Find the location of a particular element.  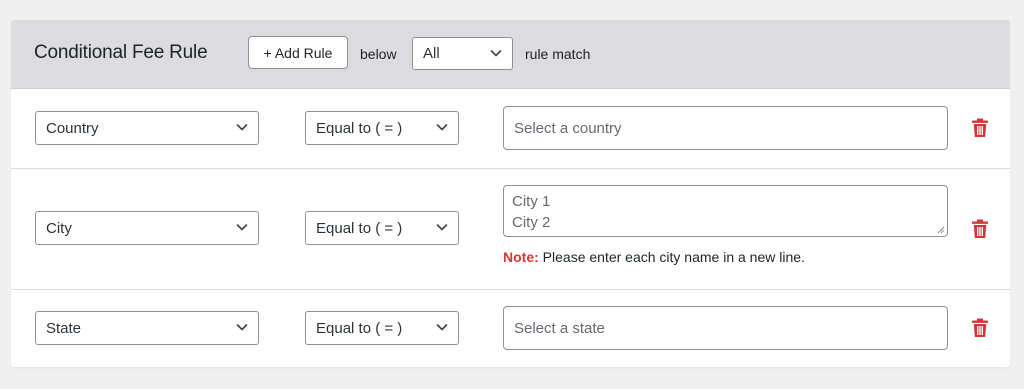

note-label: Note: is located at coordinates (521, 257).